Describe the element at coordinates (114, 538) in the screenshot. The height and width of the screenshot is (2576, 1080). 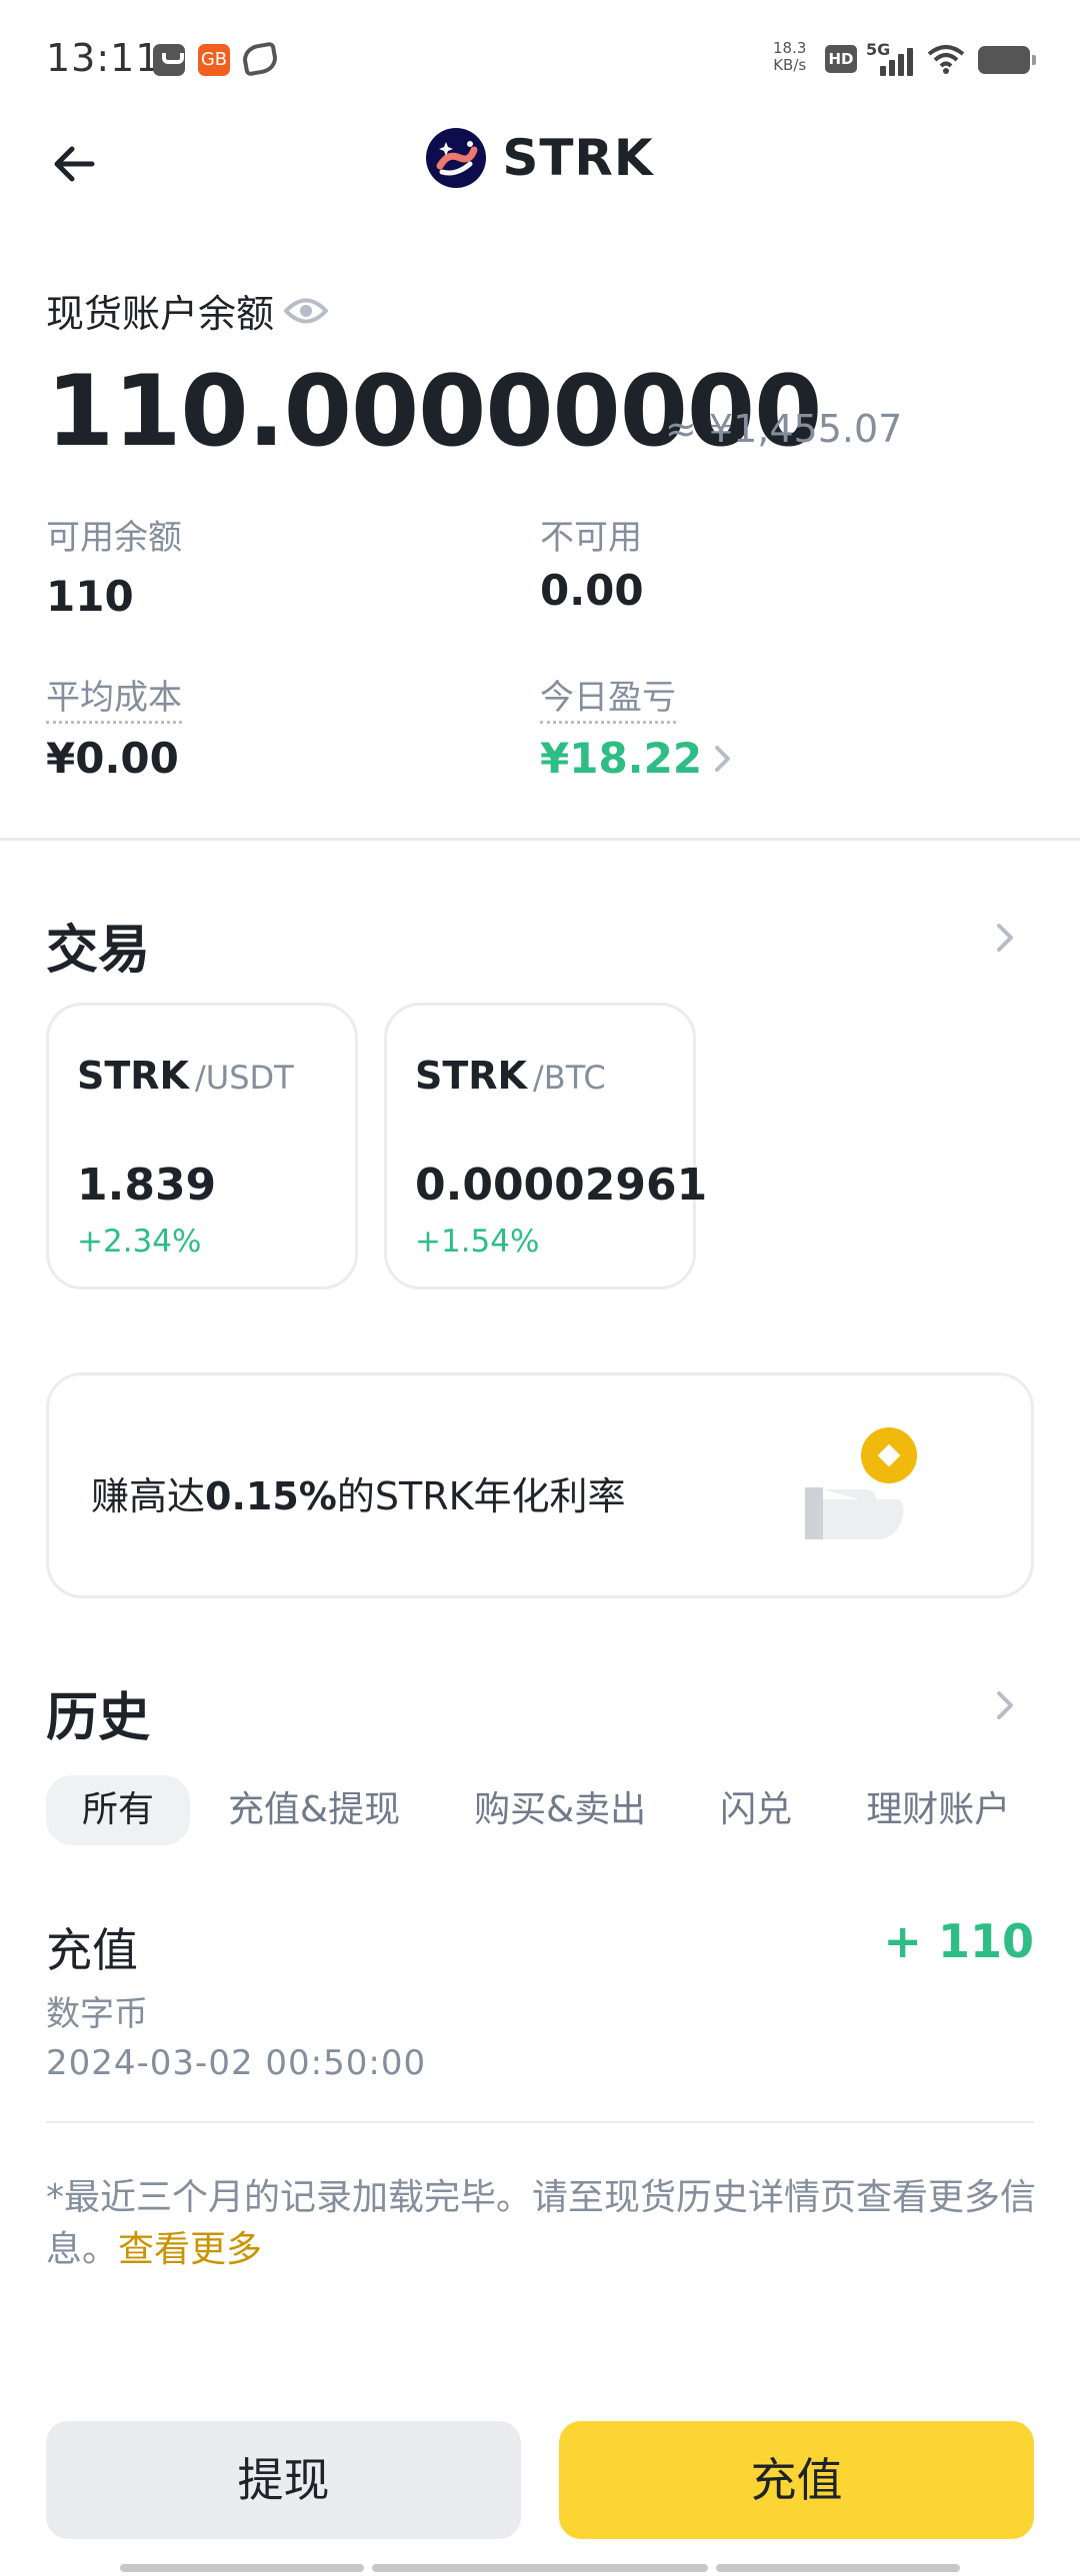
I see `available-balance-label: 可用余额` at that location.